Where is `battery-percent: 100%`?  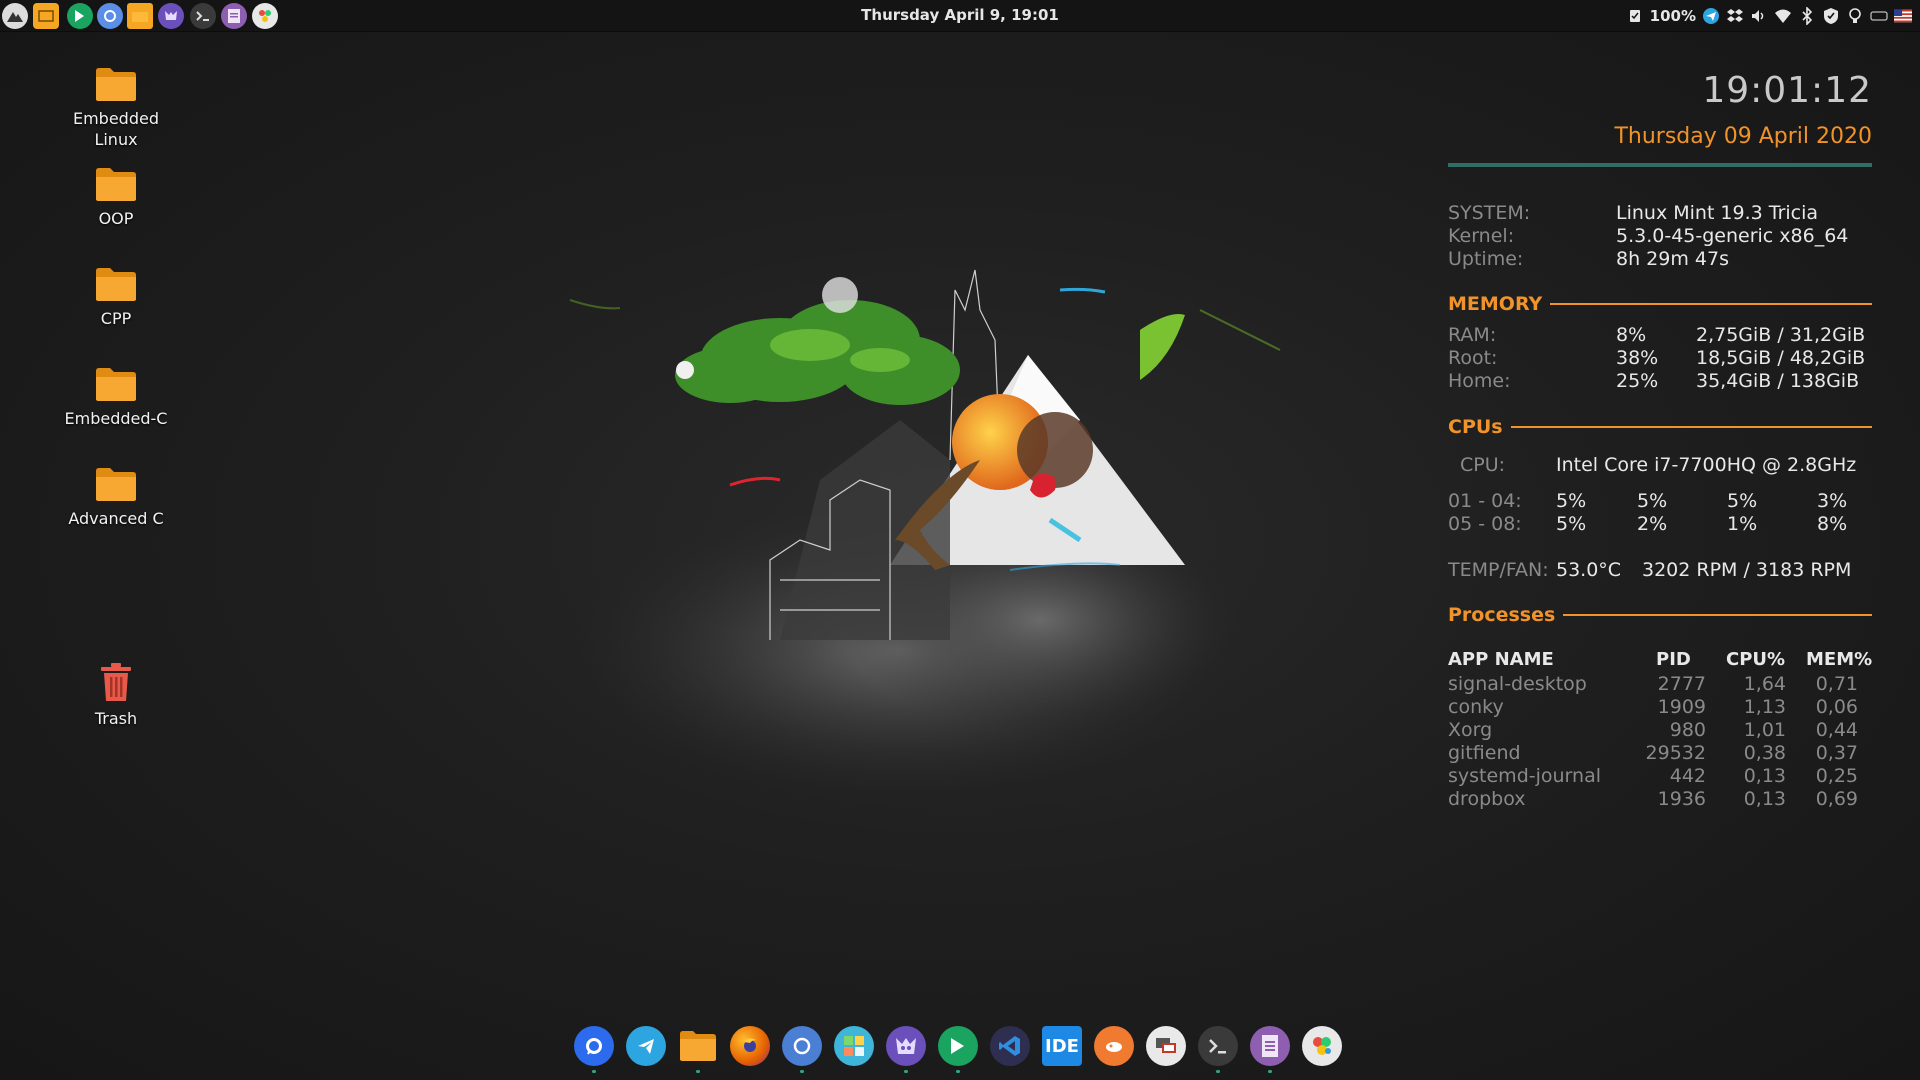 battery-percent: 100% is located at coordinates (1673, 16).